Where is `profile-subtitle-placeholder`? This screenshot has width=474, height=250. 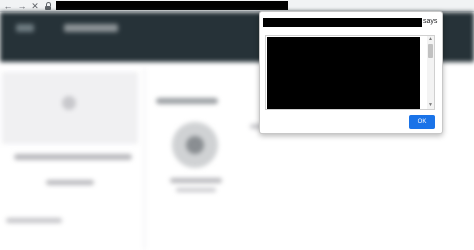 profile-subtitle-placeholder is located at coordinates (70, 182).